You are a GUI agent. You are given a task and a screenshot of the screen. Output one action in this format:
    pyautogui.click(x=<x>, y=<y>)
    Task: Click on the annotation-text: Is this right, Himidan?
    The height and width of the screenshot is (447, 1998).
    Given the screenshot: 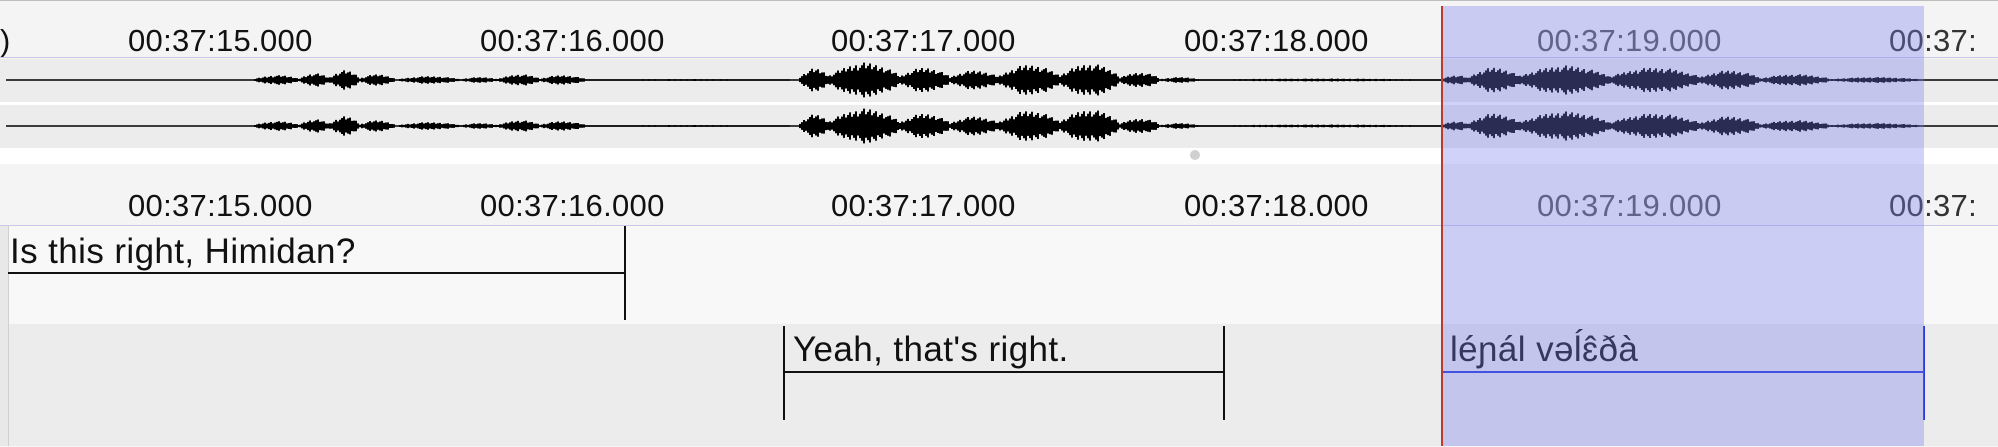 What is the action you would take?
    pyautogui.click(x=183, y=251)
    